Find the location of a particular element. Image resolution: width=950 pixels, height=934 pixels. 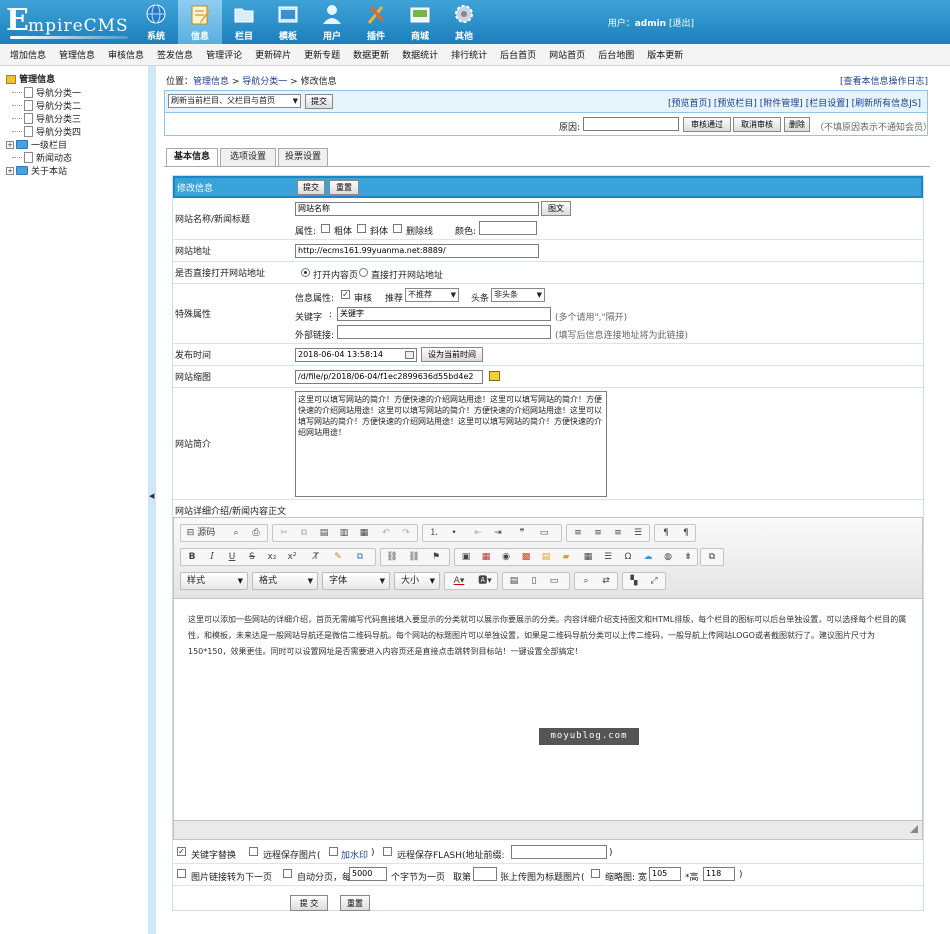

tab-basic: 基本信息 is located at coordinates (192, 157).